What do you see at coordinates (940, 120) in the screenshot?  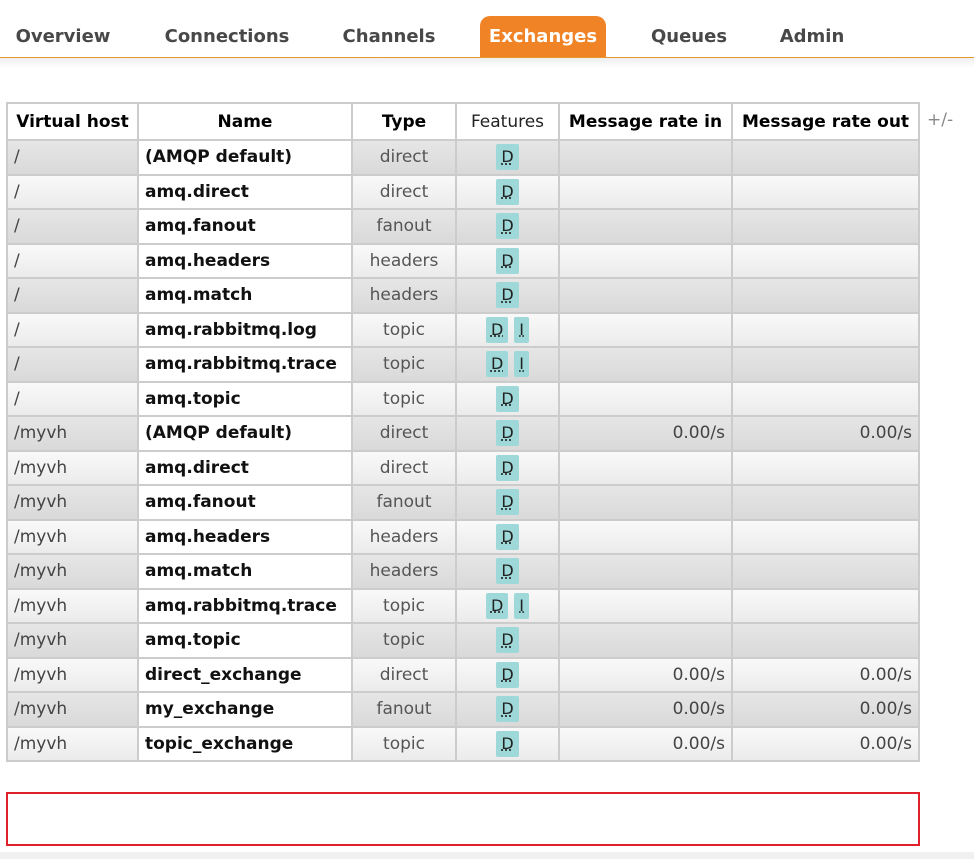 I see `toggle-columns-link: +/-` at bounding box center [940, 120].